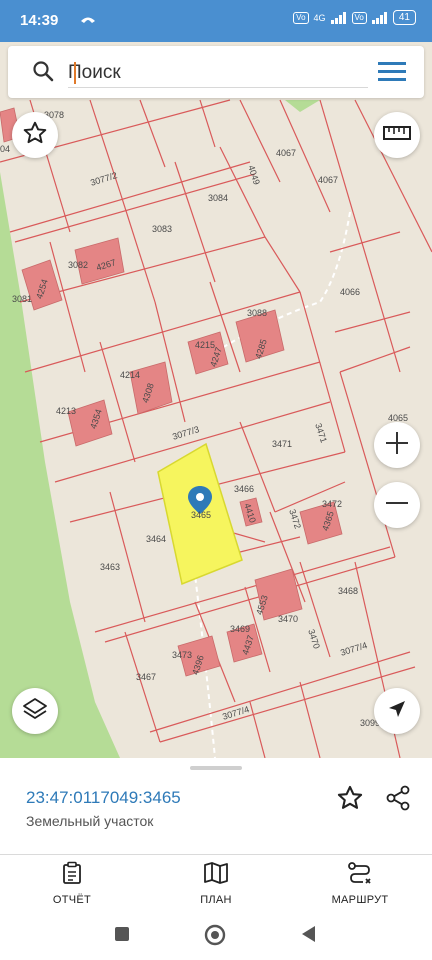 The width and height of the screenshot is (432, 960). I want to click on parcel-label: 3470, so click(288, 619).